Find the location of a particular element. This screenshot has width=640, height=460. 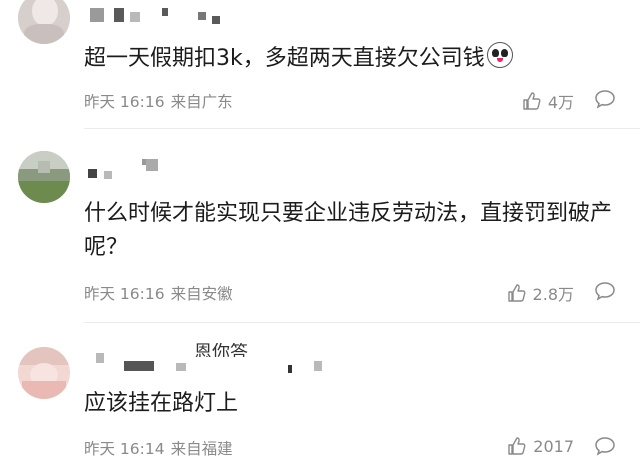

username-fragment: 恩你答 is located at coordinates (221, 350).